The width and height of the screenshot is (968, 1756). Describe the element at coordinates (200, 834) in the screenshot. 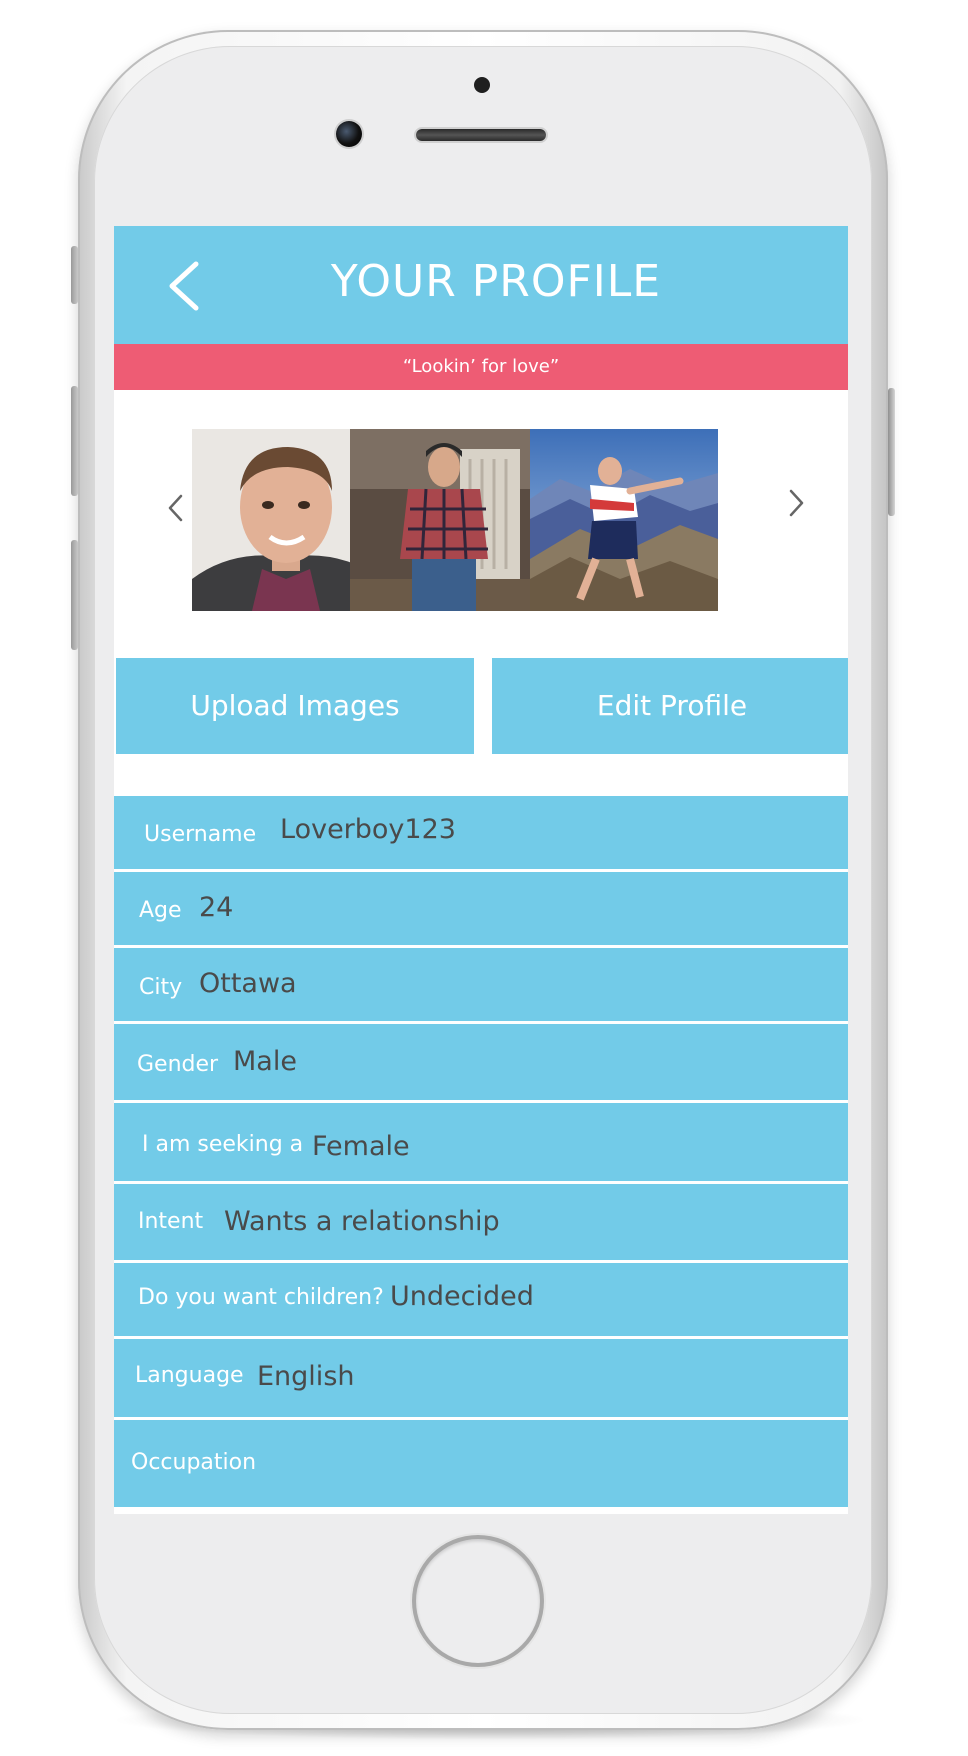

I see `field-label: Username` at that location.